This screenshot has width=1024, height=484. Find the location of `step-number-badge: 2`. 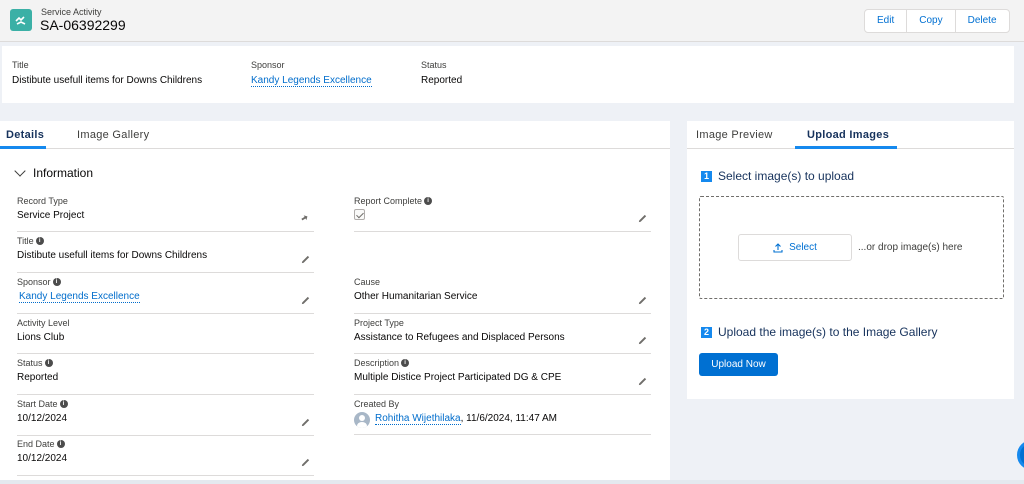

step-number-badge: 2 is located at coordinates (706, 332).